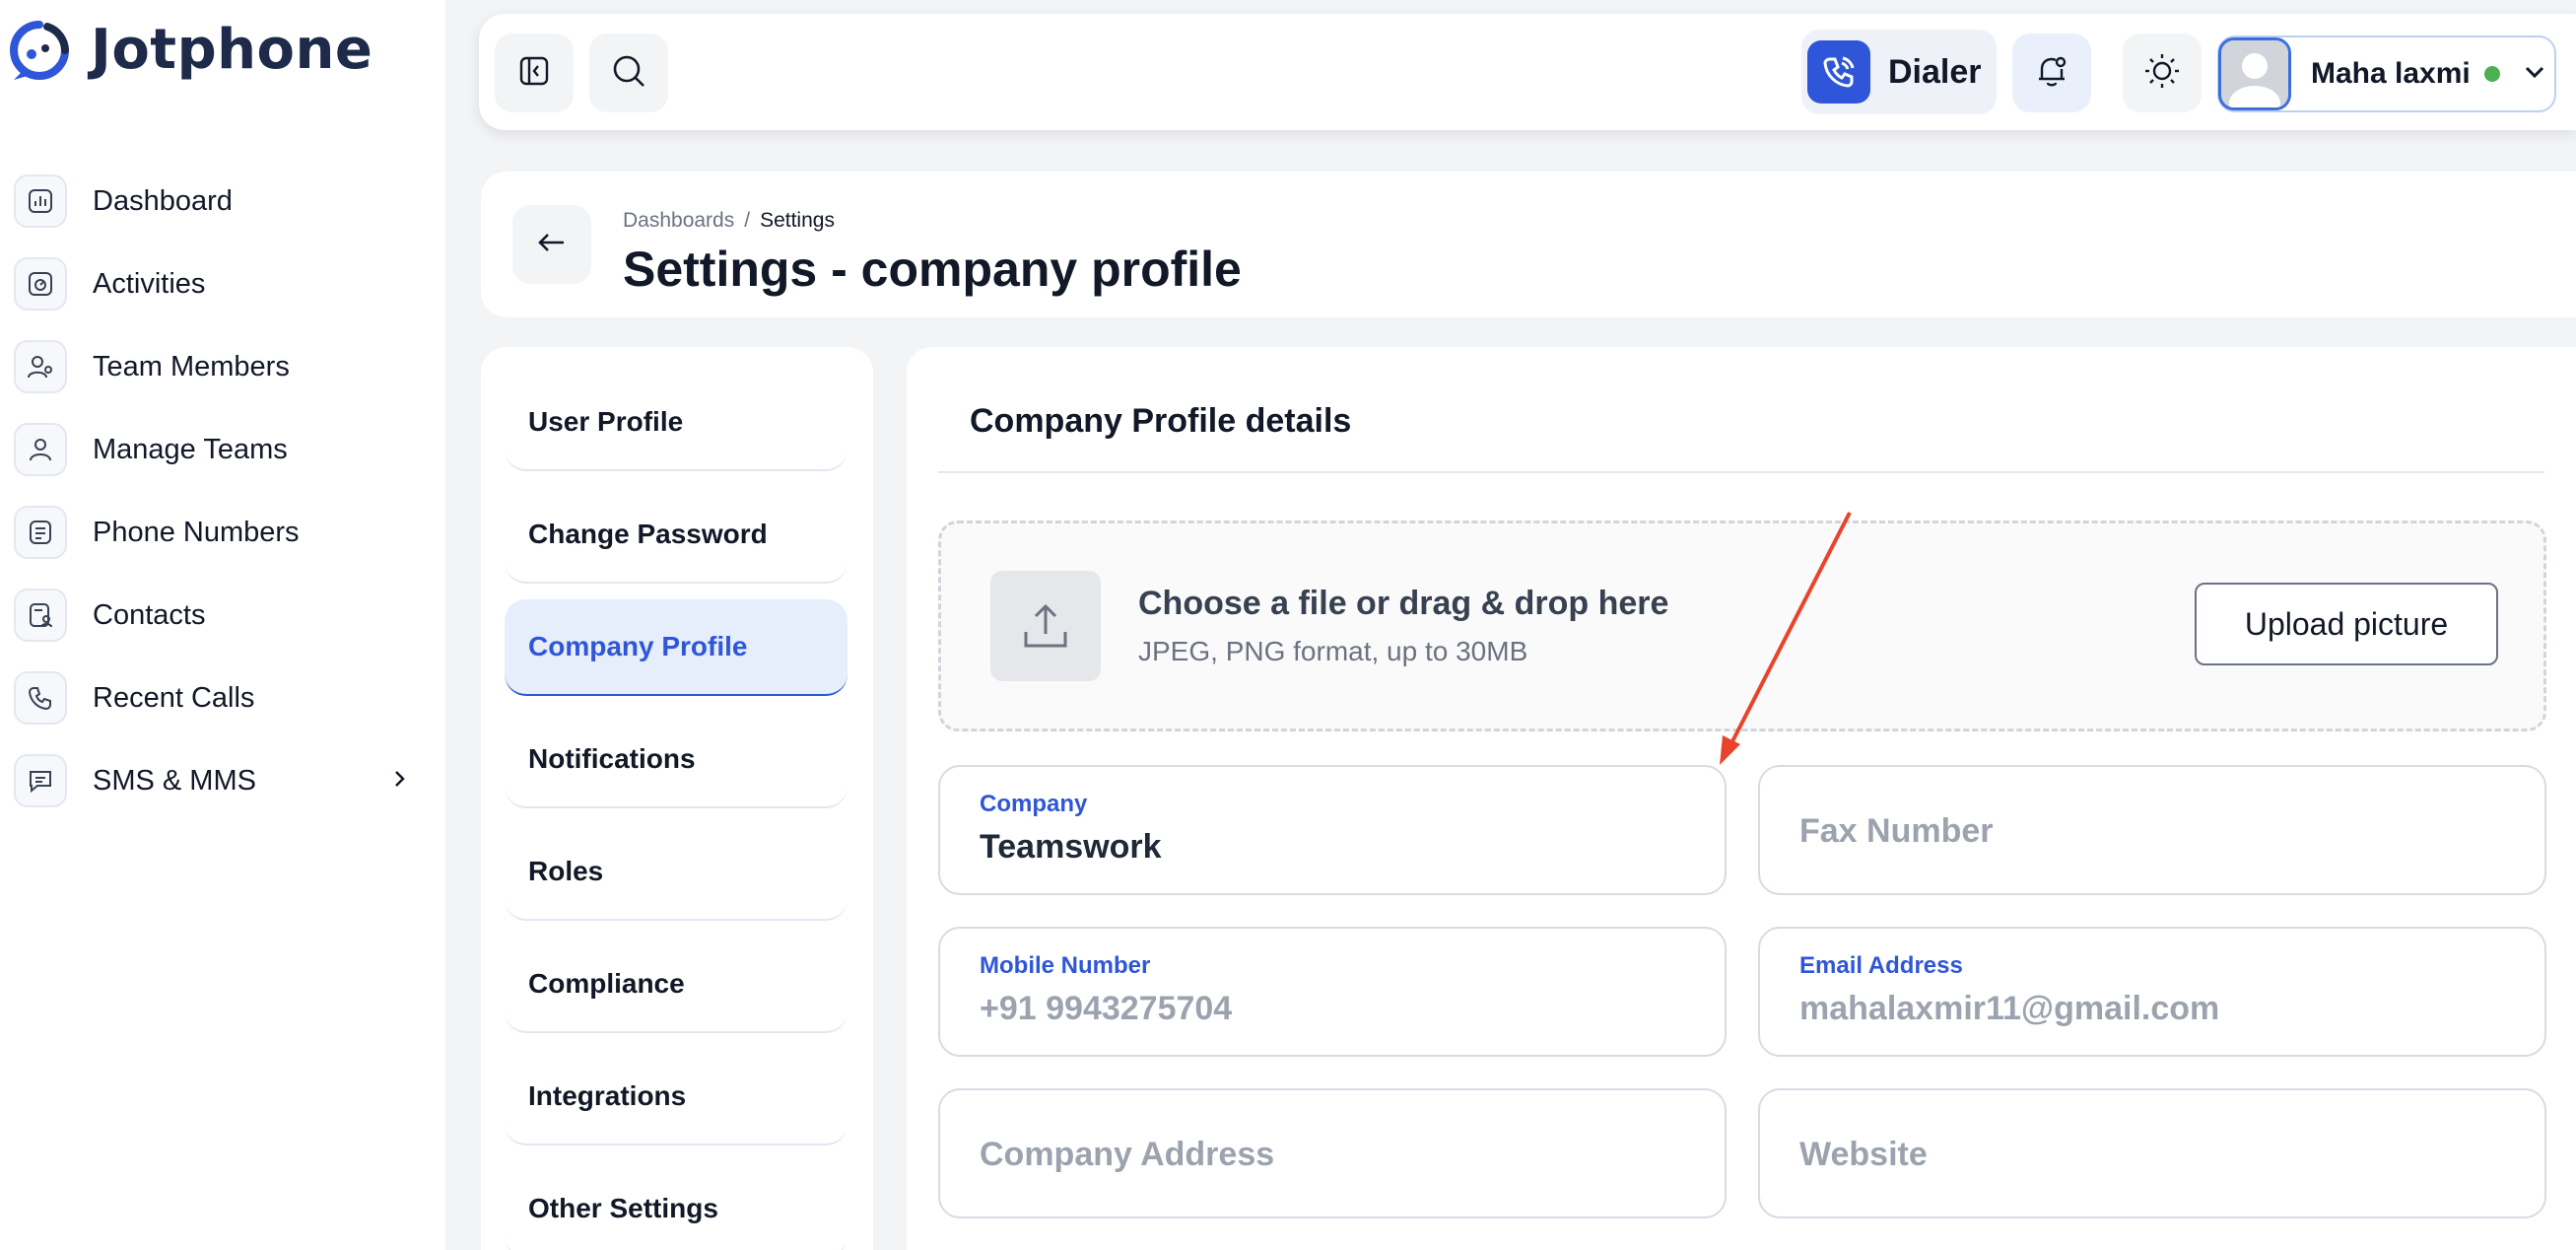 The width and height of the screenshot is (2576, 1250). Describe the element at coordinates (2391, 73) in the screenshot. I see `user-name: Maha laxmi` at that location.